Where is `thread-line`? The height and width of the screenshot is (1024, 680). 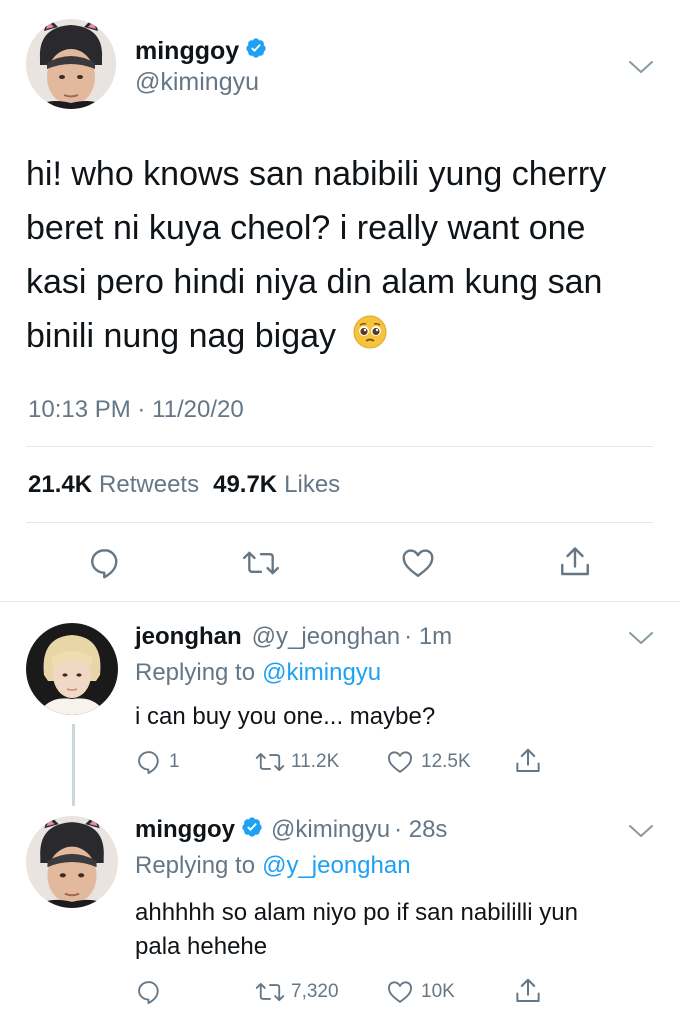
thread-line is located at coordinates (73, 765).